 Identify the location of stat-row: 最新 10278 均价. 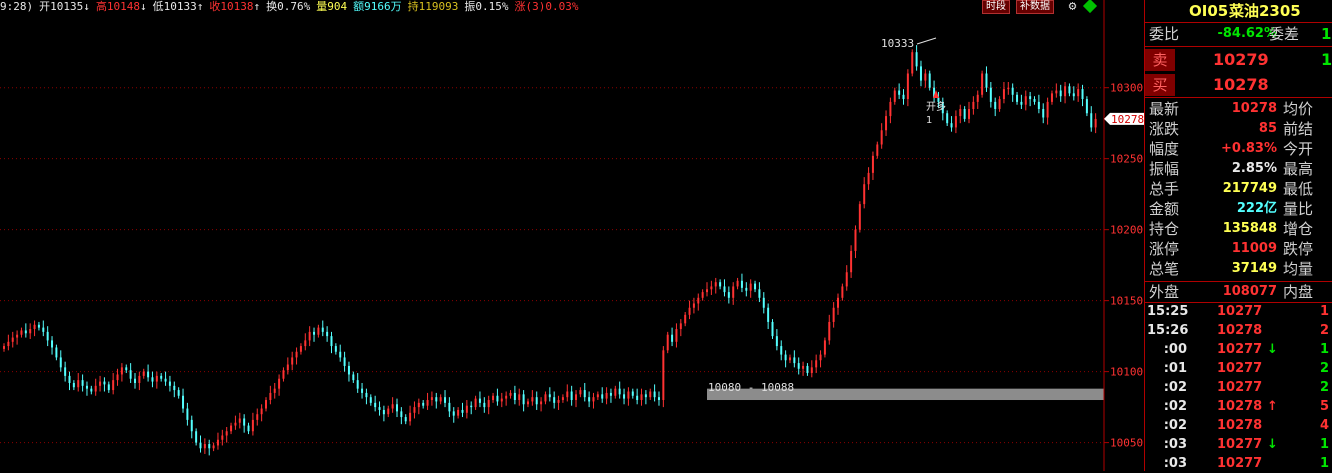
(1238, 109).